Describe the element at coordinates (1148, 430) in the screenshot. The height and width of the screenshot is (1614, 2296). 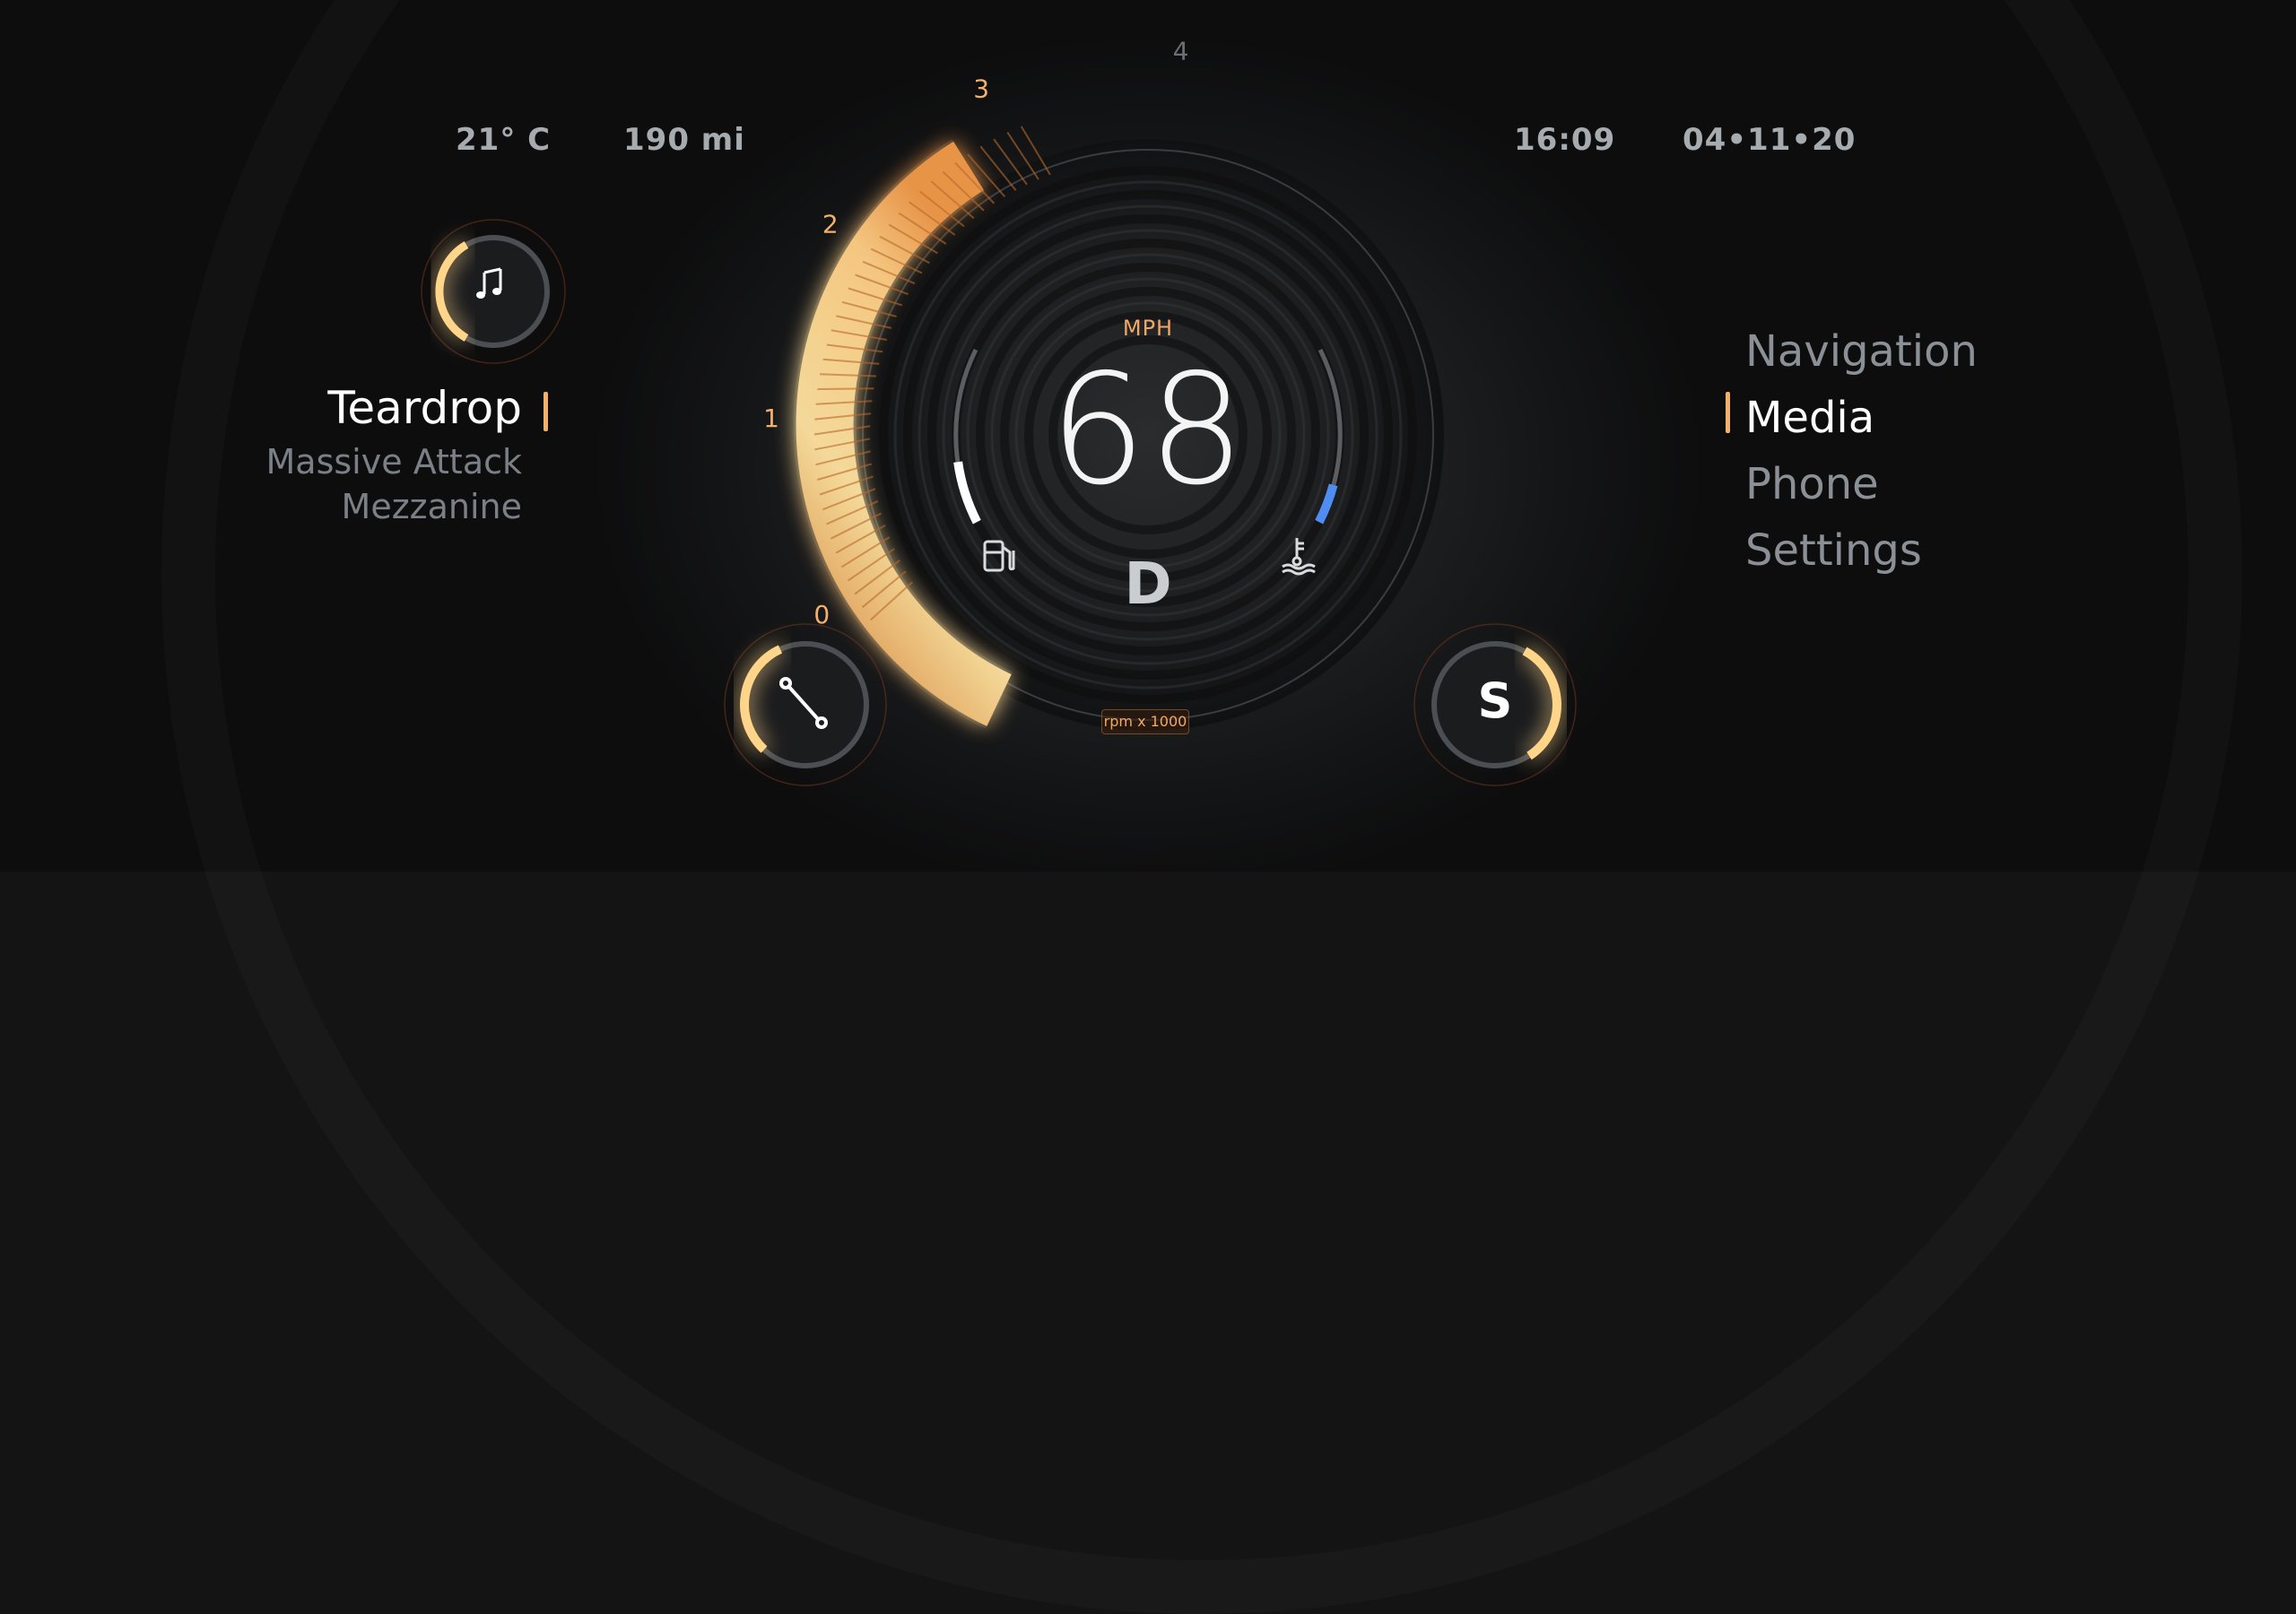
I see `speed-readout: 68` at that location.